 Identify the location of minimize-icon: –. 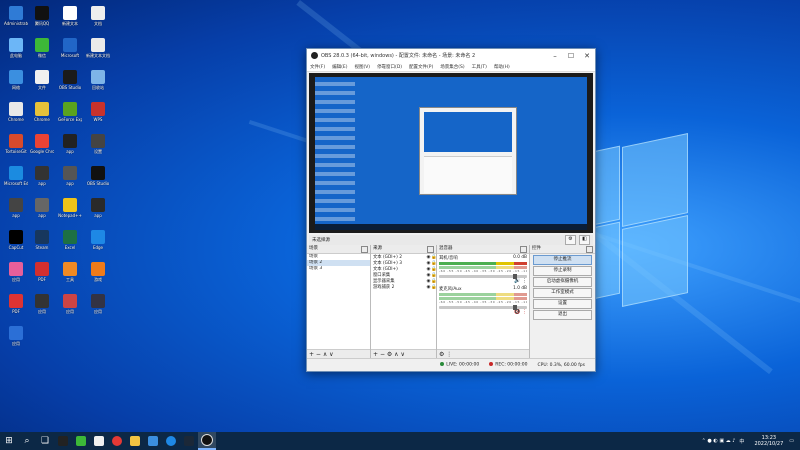
(555, 56).